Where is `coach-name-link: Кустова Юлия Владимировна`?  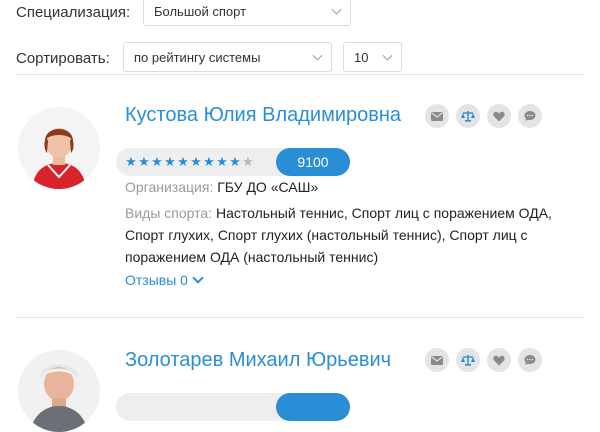
coach-name-link: Кустова Юлия Владимировна is located at coordinates (263, 115).